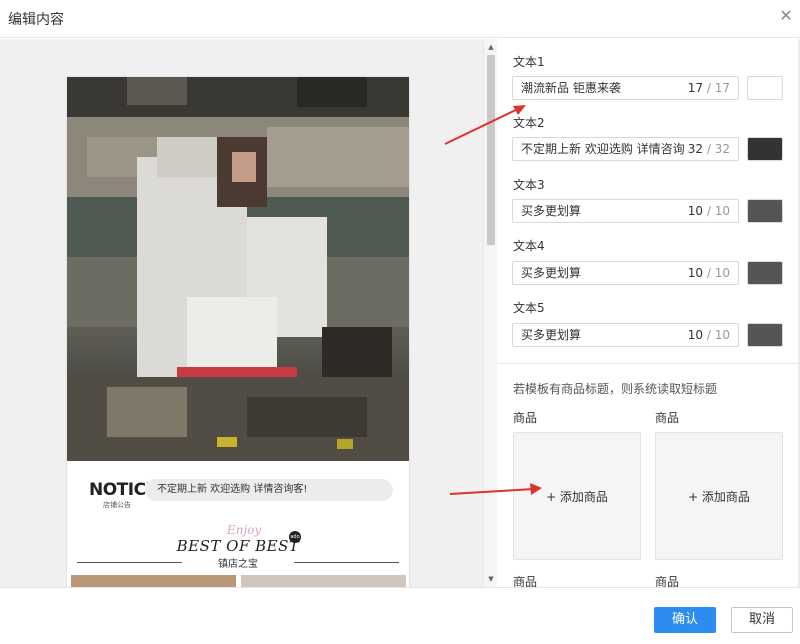 The height and width of the screenshot is (644, 800). Describe the element at coordinates (786, 16) in the screenshot. I see `close-icon: ✕` at that location.